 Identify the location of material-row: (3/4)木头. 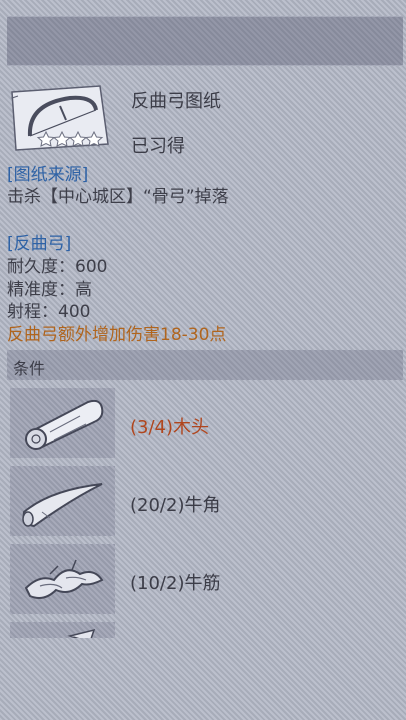
(206, 427).